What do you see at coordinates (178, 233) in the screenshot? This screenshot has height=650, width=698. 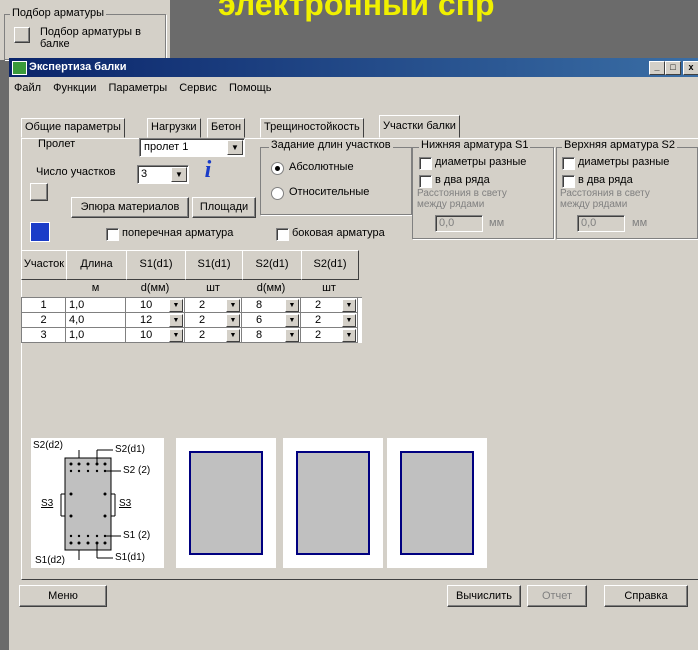 I see `cross-rebar-label: поперечная арматура` at bounding box center [178, 233].